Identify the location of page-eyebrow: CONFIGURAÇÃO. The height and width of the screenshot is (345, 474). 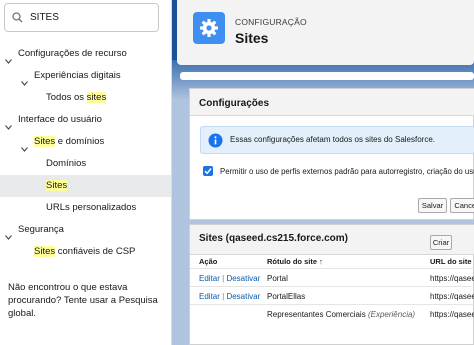
(271, 22).